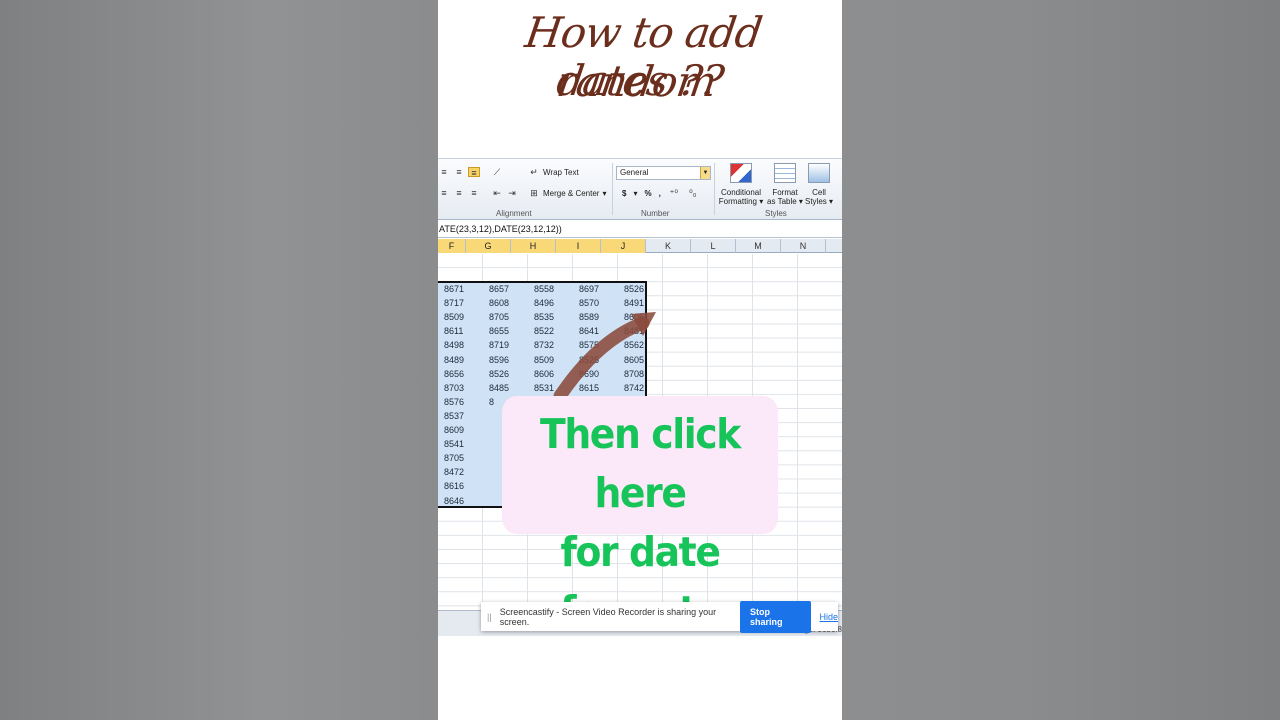  What do you see at coordinates (776, 616) in the screenshot?
I see `stop-sharing-button: Stop sharing` at bounding box center [776, 616].